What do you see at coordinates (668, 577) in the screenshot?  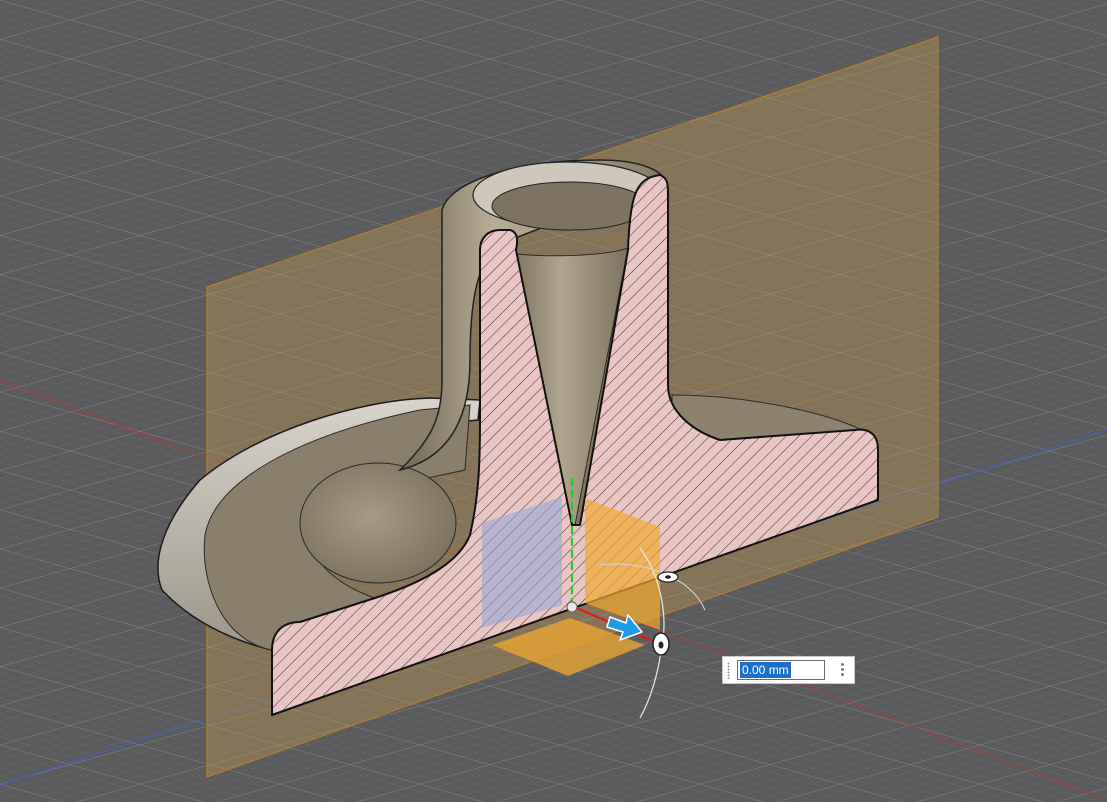 I see `rotate-ring-icon-secondary` at bounding box center [668, 577].